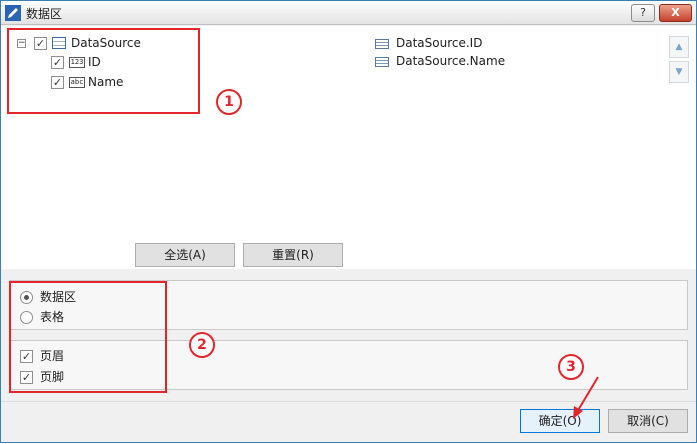  What do you see at coordinates (348, 401) in the screenshot?
I see `footer-divider` at bounding box center [348, 401].